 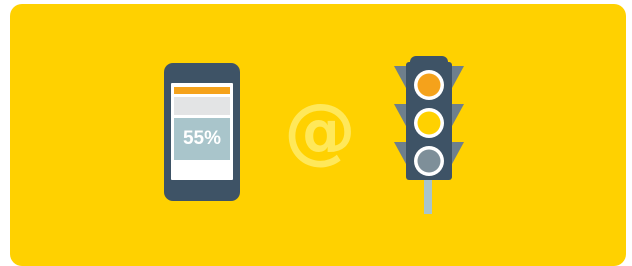 What do you see at coordinates (320, 130) in the screenshot?
I see `at-sign-icon: @` at bounding box center [320, 130].